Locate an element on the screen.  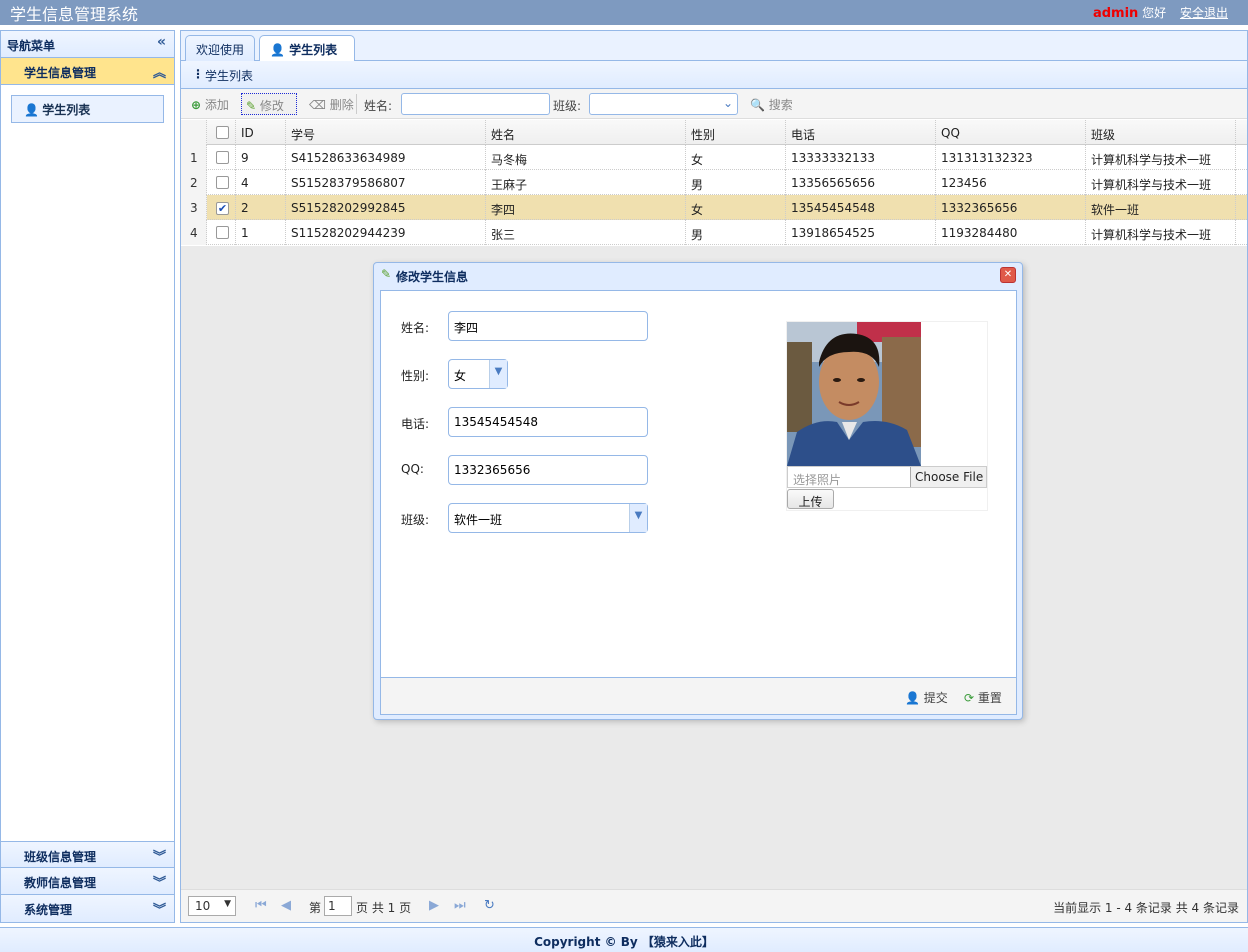
chevron-up-icon: ︽ is located at coordinates (159, 71).